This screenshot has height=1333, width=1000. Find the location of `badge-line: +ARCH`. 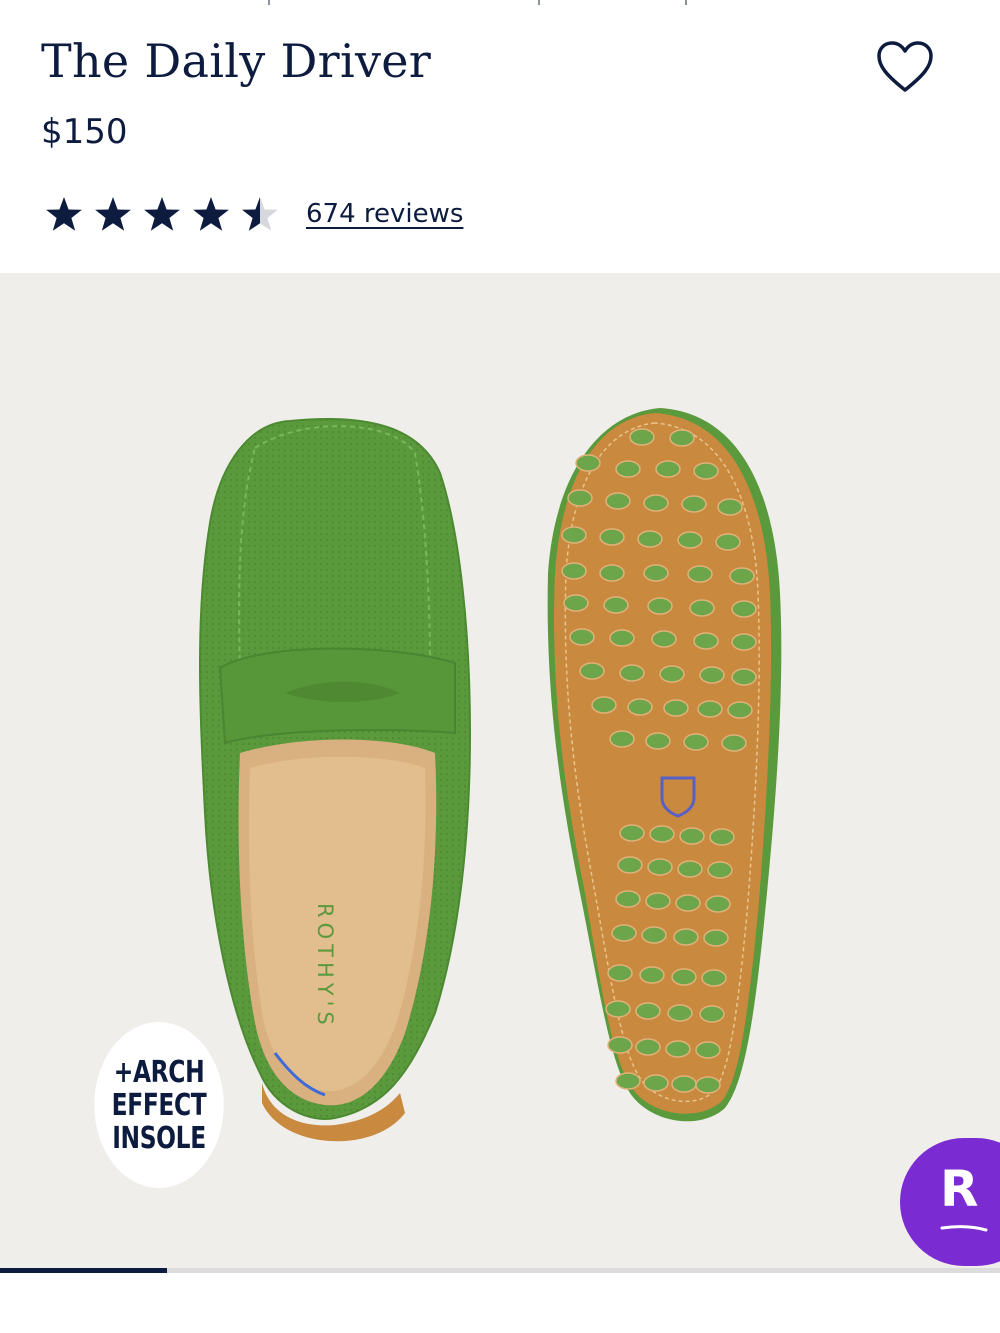

badge-line: +ARCH is located at coordinates (159, 1072).